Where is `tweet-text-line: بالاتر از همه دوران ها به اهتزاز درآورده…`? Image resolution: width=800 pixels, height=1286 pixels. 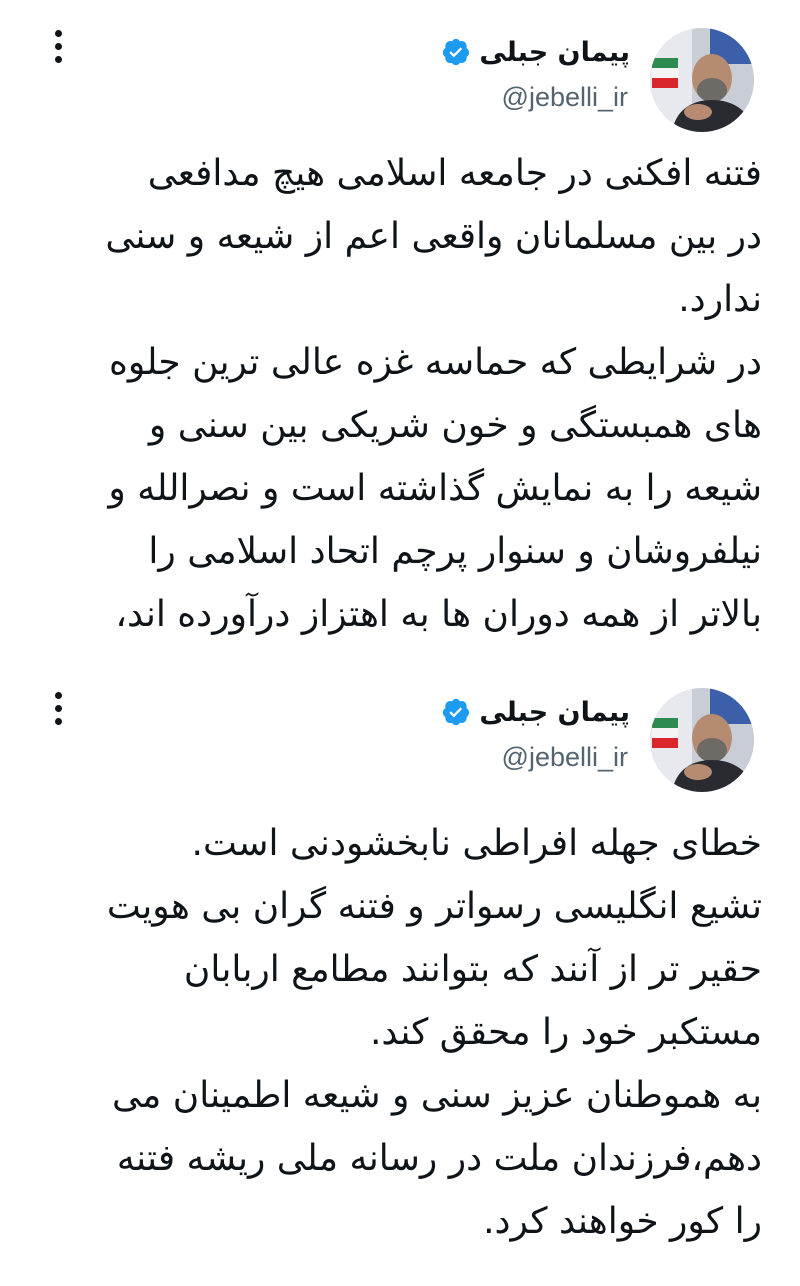 tweet-text-line: بالاتر از همه دوران ها به اهتزاز درآورده… is located at coordinates (438, 614).